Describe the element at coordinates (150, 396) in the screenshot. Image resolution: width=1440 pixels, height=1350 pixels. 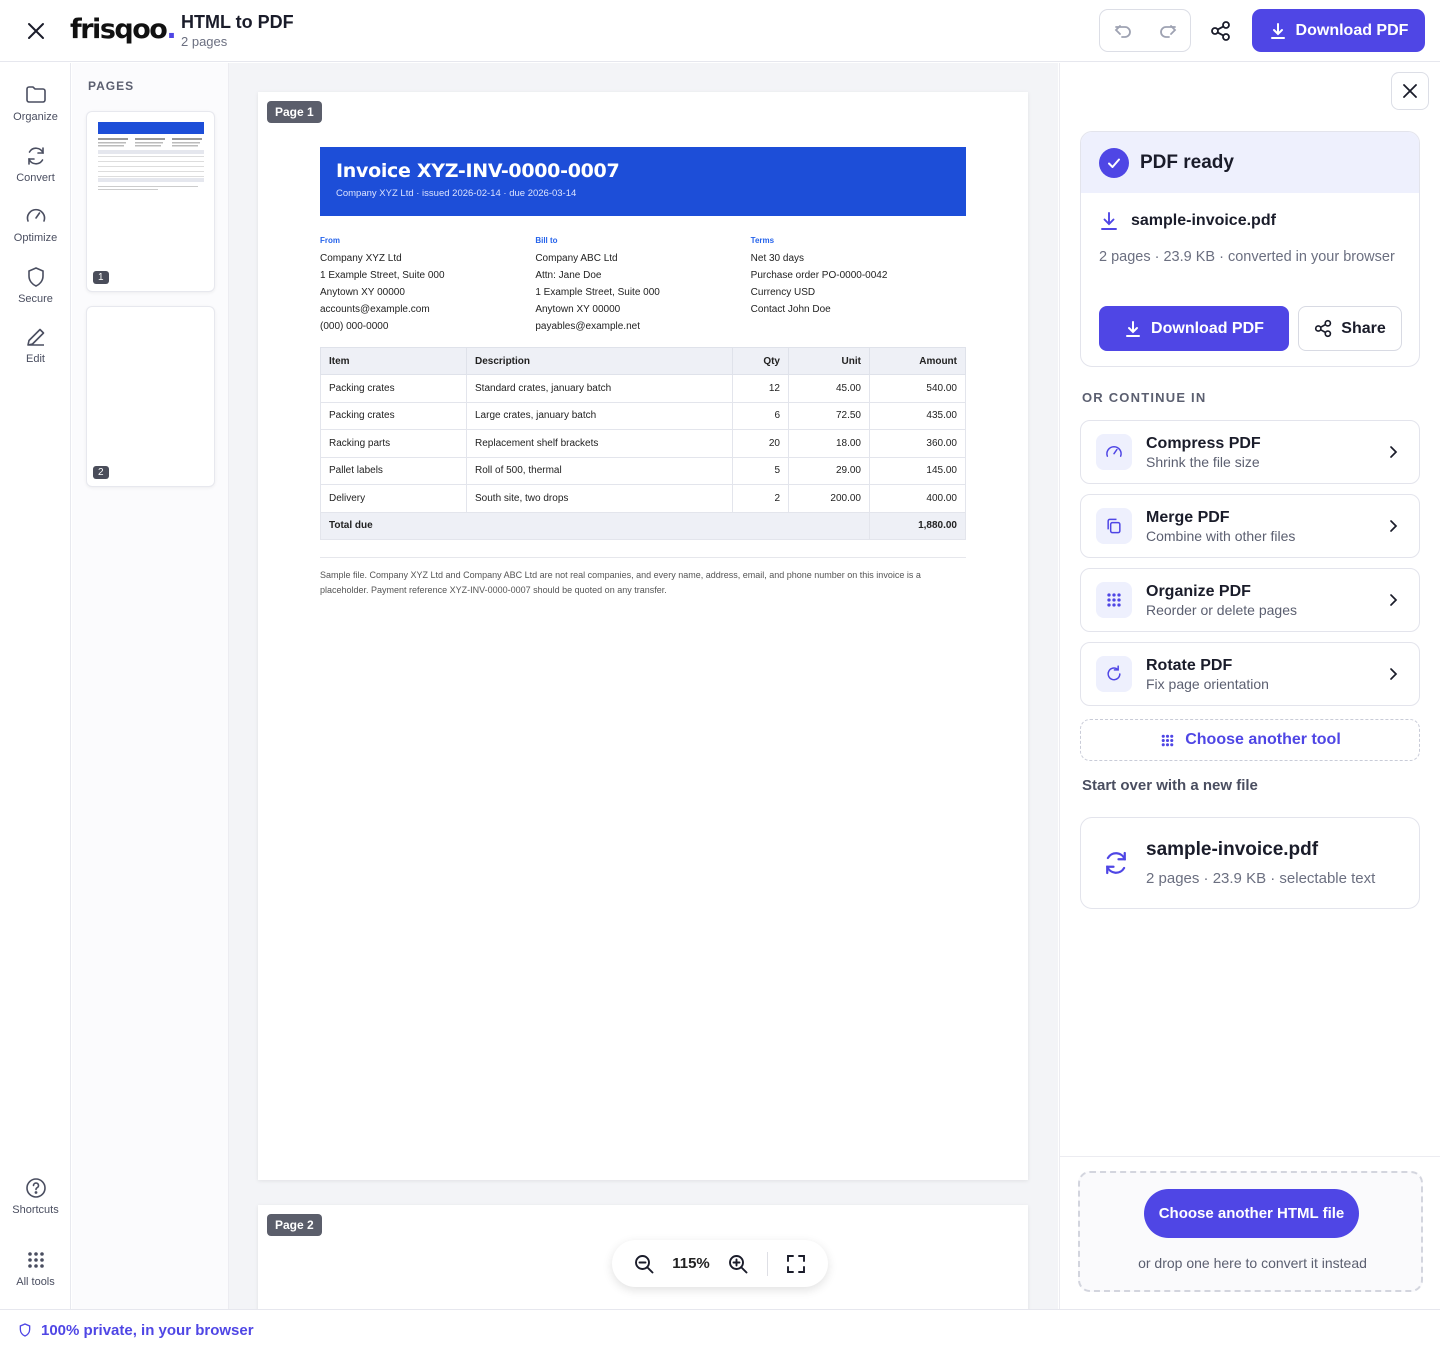
I see `page-thumbnail-2: 2` at that location.